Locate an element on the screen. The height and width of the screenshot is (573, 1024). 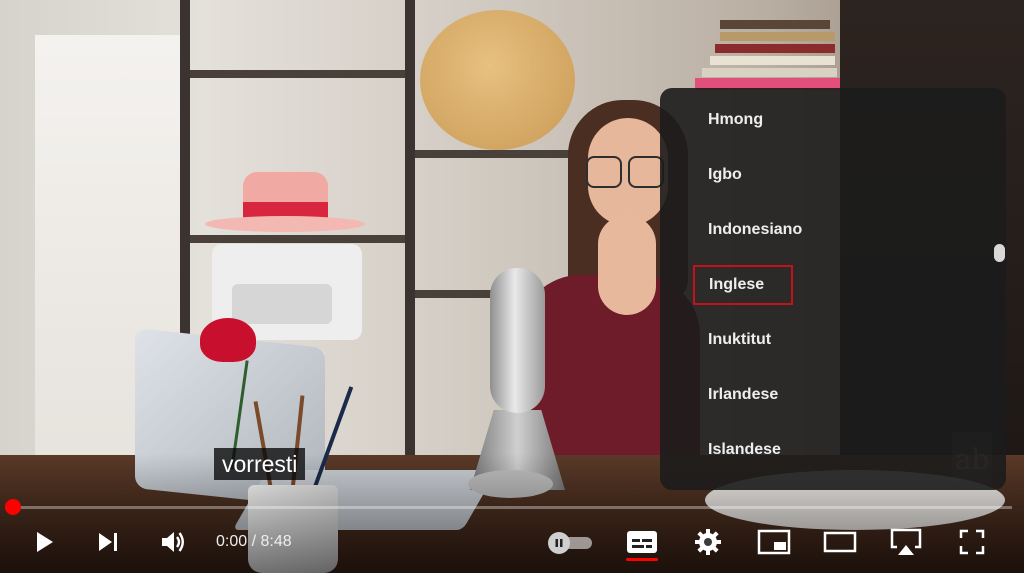
caption-text: vorresti is located at coordinates (260, 464).